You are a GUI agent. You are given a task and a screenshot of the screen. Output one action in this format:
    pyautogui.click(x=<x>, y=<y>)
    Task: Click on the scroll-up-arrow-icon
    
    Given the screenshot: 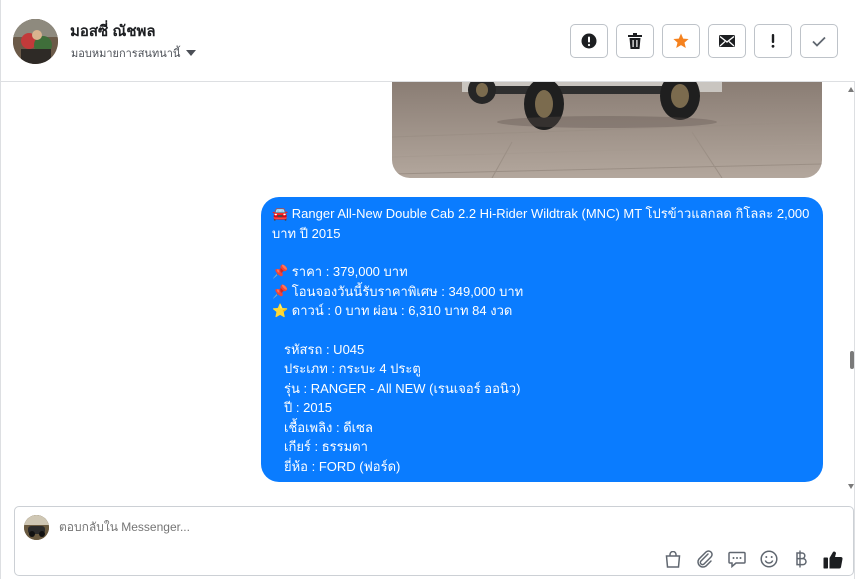 What is the action you would take?
    pyautogui.click(x=851, y=89)
    